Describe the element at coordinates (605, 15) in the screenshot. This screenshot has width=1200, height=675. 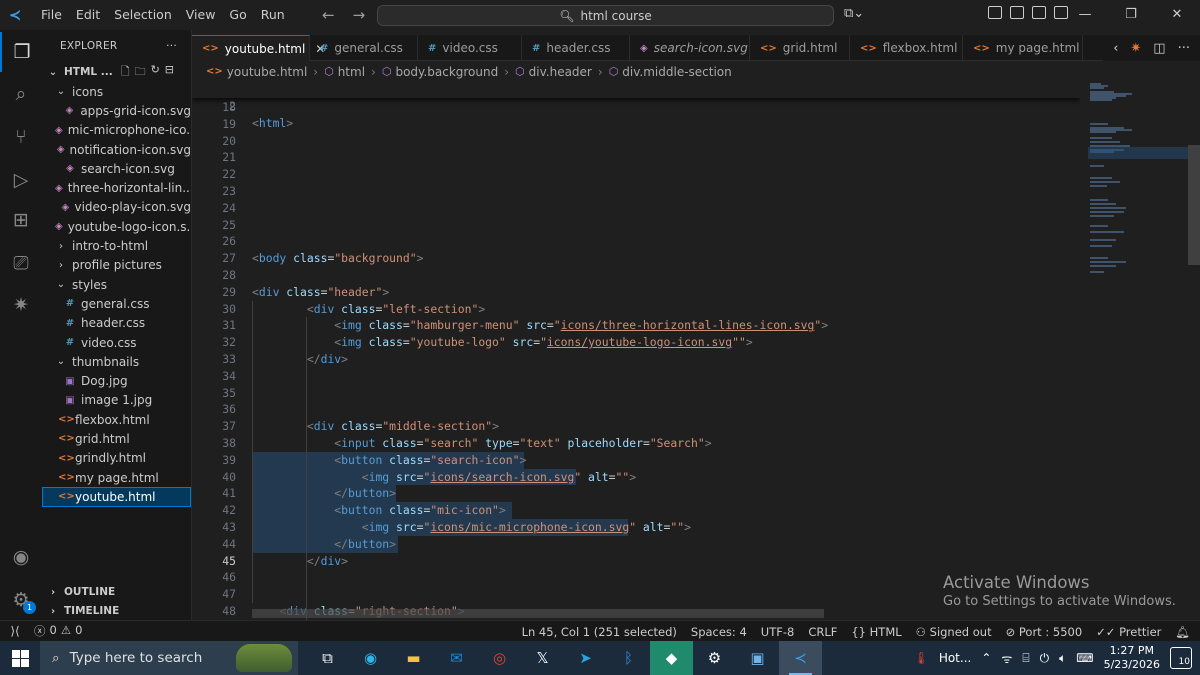
I see `command-center: 🔍︎ html course` at that location.